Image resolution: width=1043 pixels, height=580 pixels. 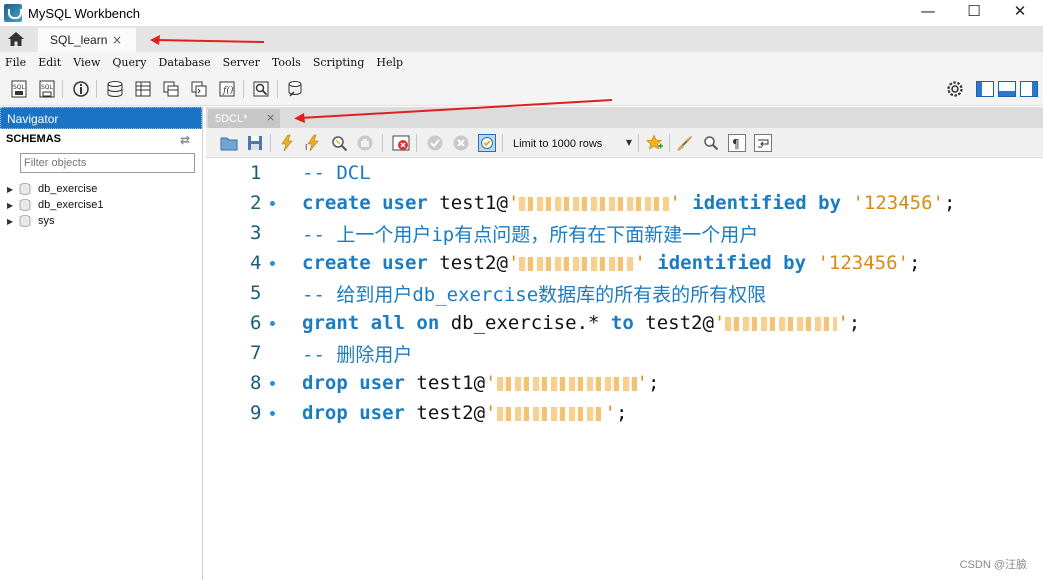 I want to click on word-wrap-icon, so click(x=763, y=143).